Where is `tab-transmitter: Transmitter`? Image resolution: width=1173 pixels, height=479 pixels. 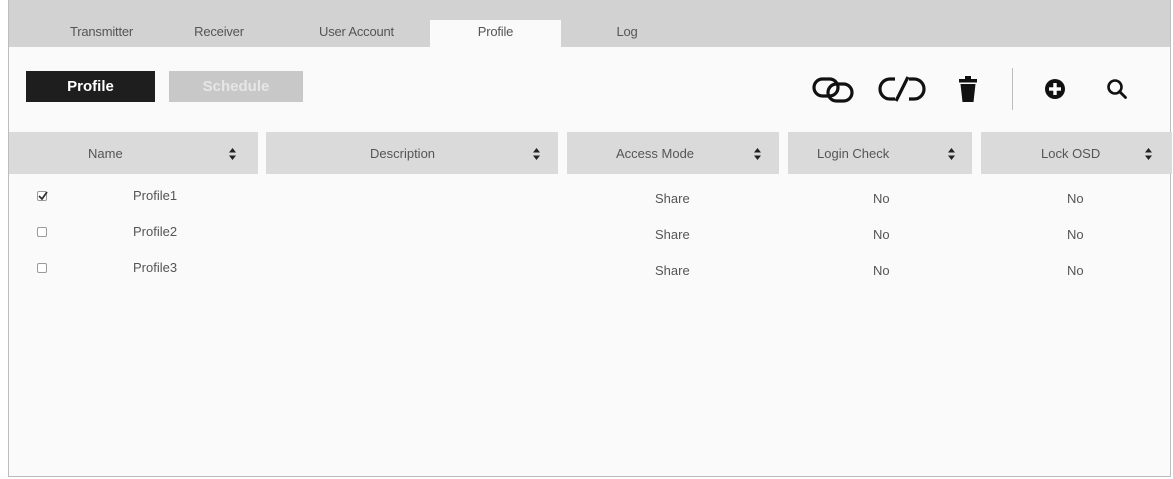
tab-transmitter: Transmitter is located at coordinates (101, 33).